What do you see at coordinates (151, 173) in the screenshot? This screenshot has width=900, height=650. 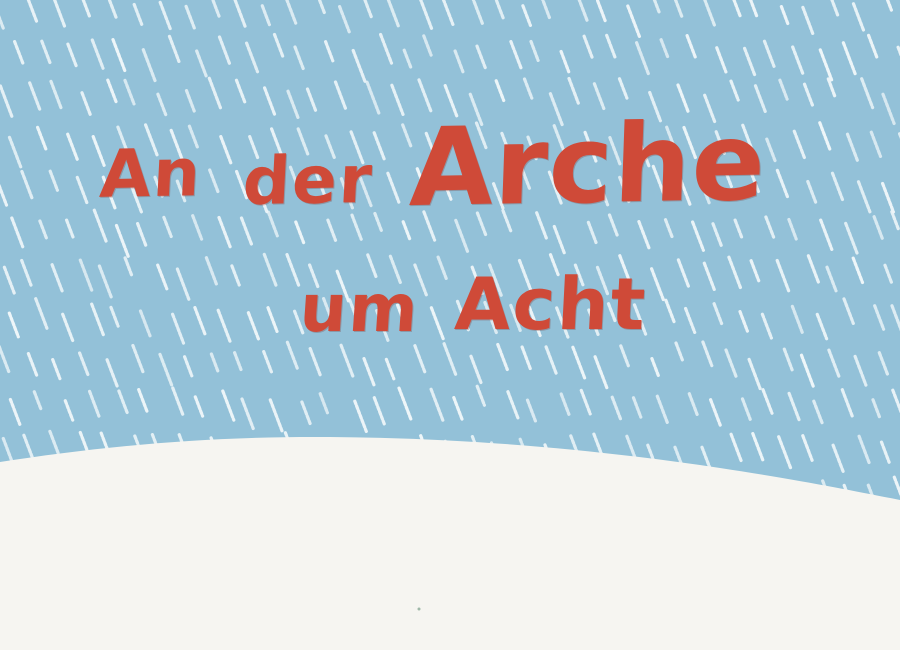 I see `title-word-an: An` at bounding box center [151, 173].